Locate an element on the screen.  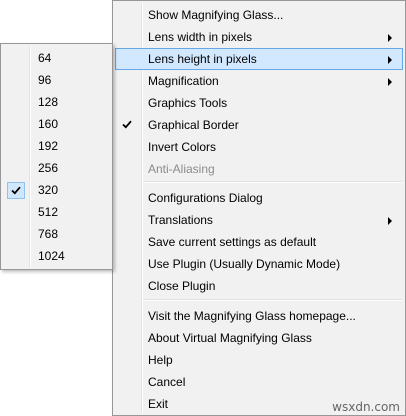
menu-item-cancel: Cancel is located at coordinates (259, 382).